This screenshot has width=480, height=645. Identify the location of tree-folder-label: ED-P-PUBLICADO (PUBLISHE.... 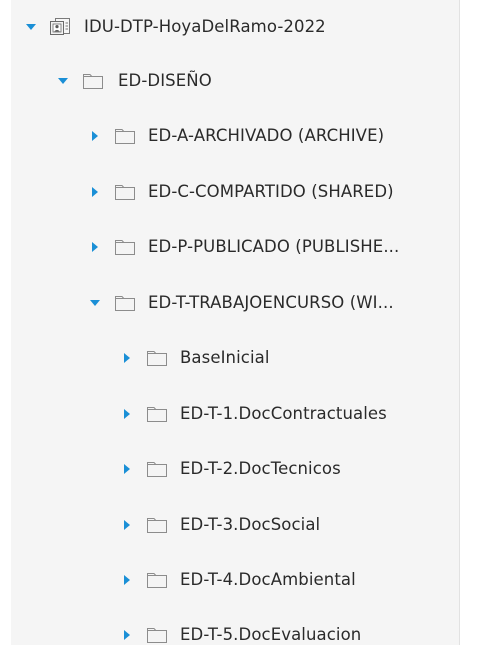
(273, 247).